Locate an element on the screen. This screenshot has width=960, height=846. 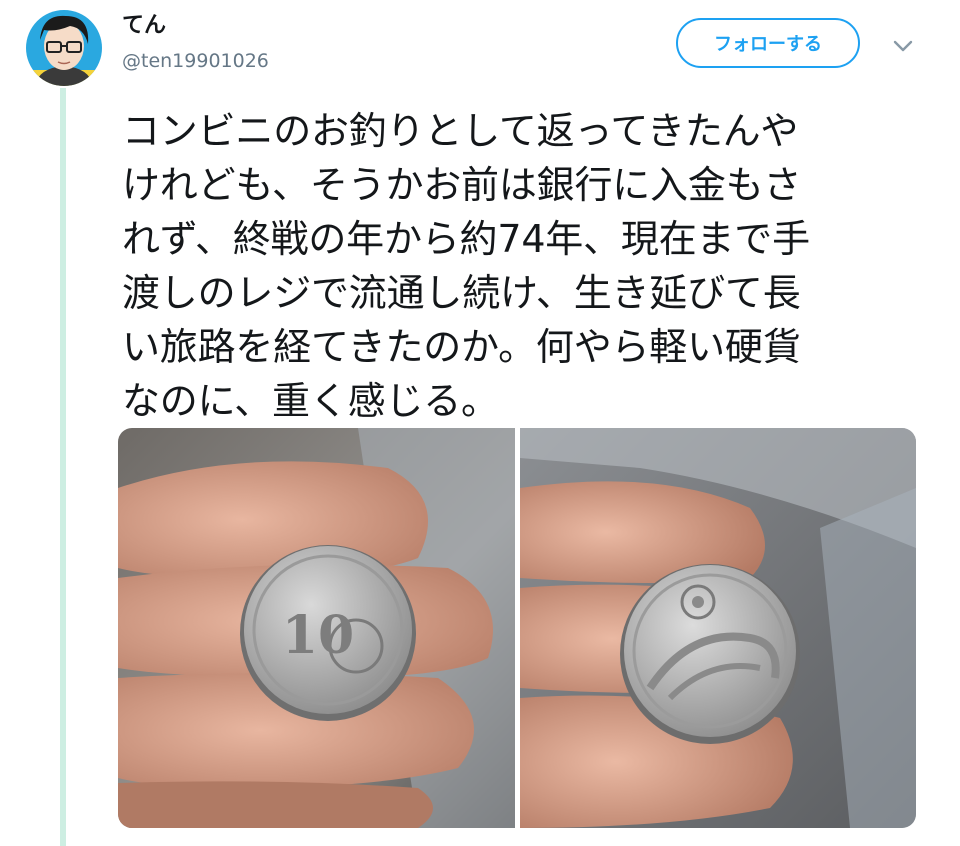
tweet-text-line: れず、終戦の年から約74年、現在まで手 is located at coordinates (466, 239).